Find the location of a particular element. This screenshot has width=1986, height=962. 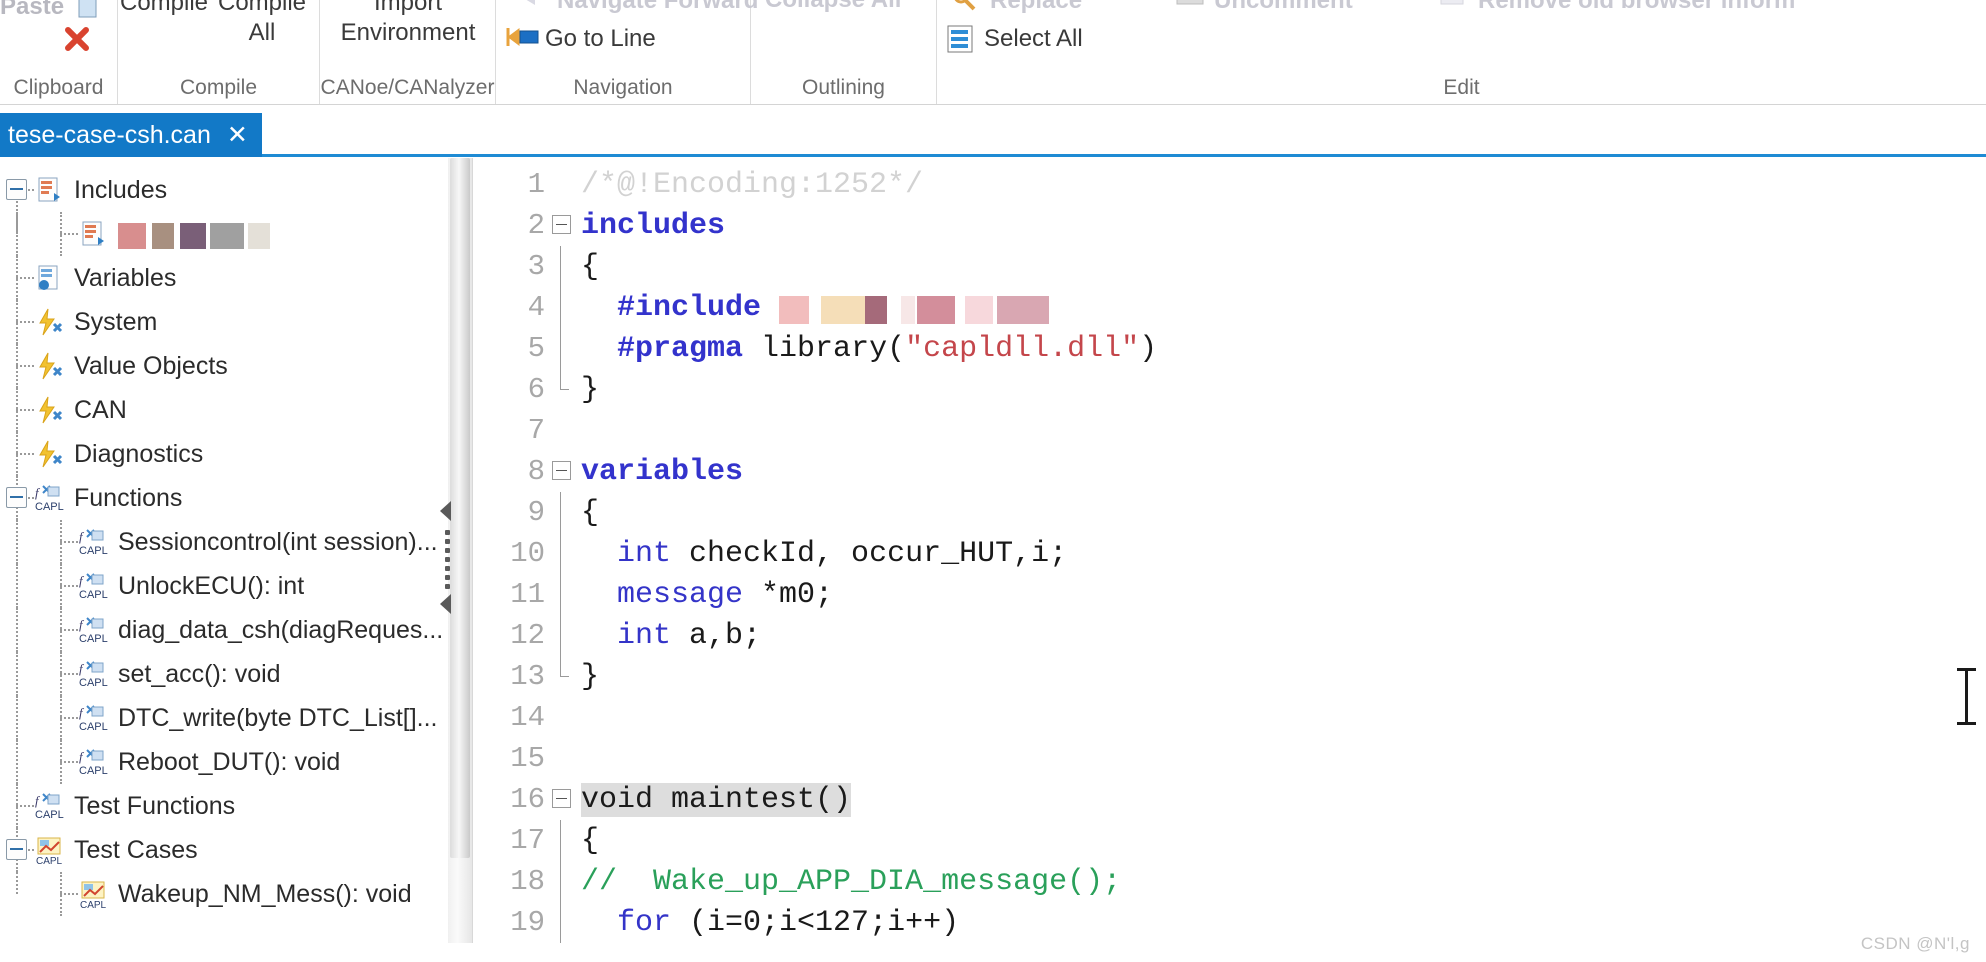

tree-item-variables: Variables is located at coordinates (224, 278).